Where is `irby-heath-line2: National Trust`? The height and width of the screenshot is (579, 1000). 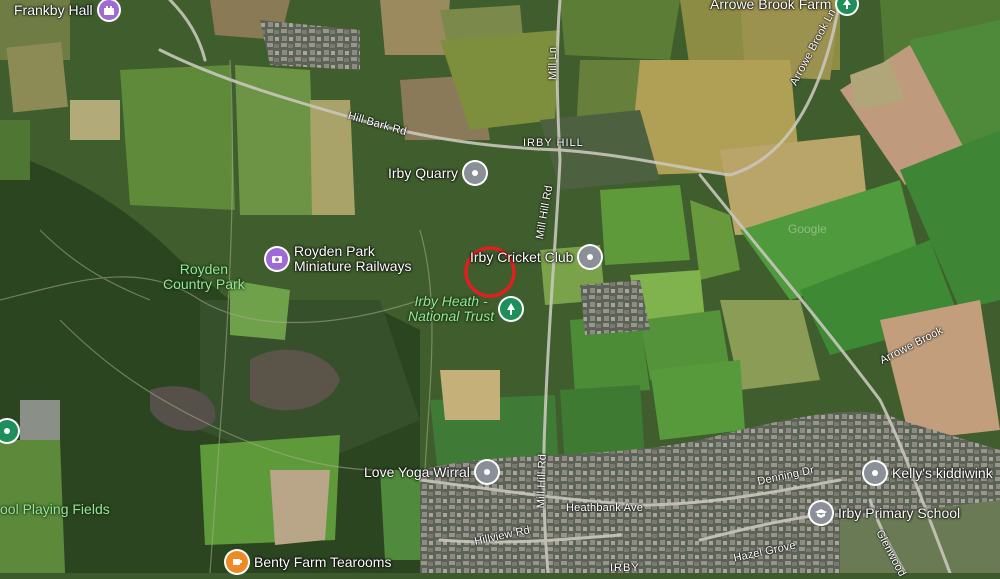 irby-heath-line2: National Trust is located at coordinates (451, 315).